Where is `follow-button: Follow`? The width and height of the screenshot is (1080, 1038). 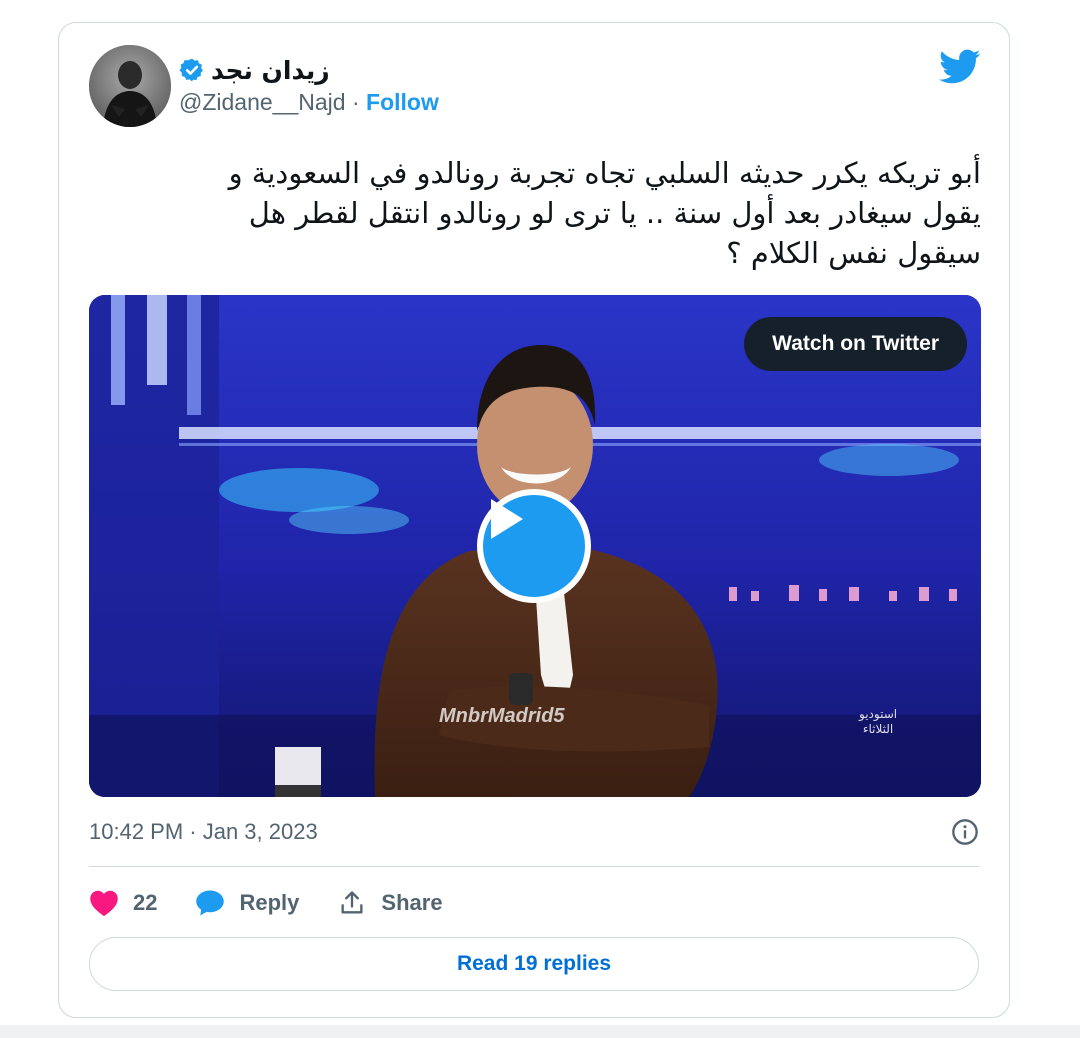
follow-button: Follow is located at coordinates (402, 102).